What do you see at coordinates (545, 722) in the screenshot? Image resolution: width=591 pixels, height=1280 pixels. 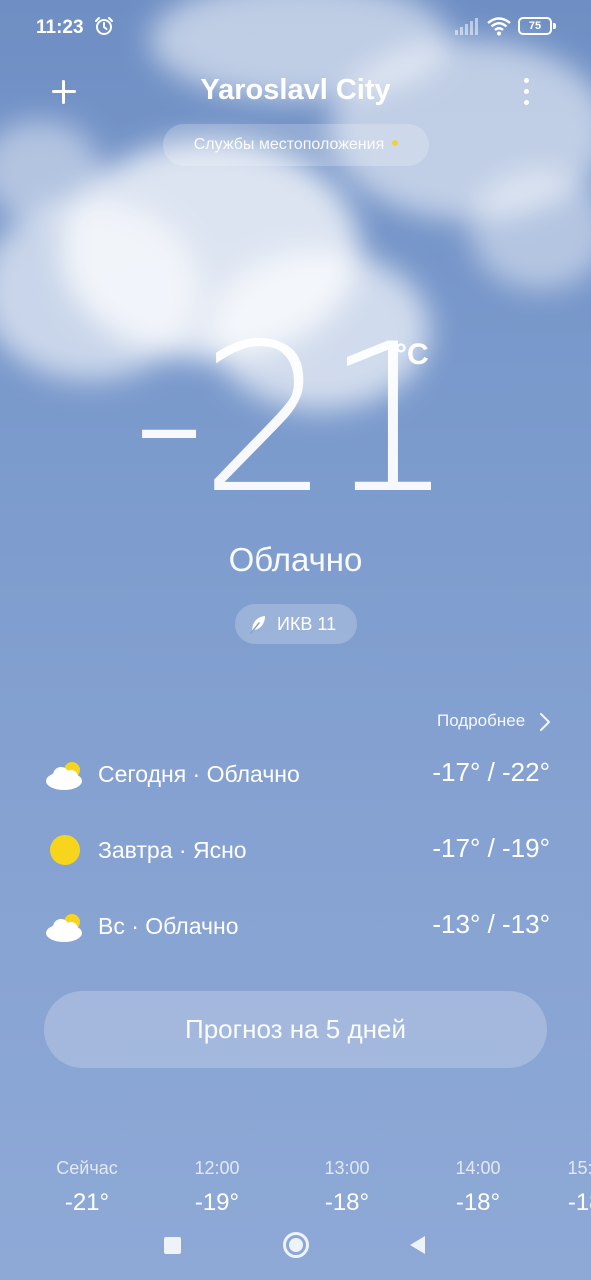 I see `chevron-right-icon` at bounding box center [545, 722].